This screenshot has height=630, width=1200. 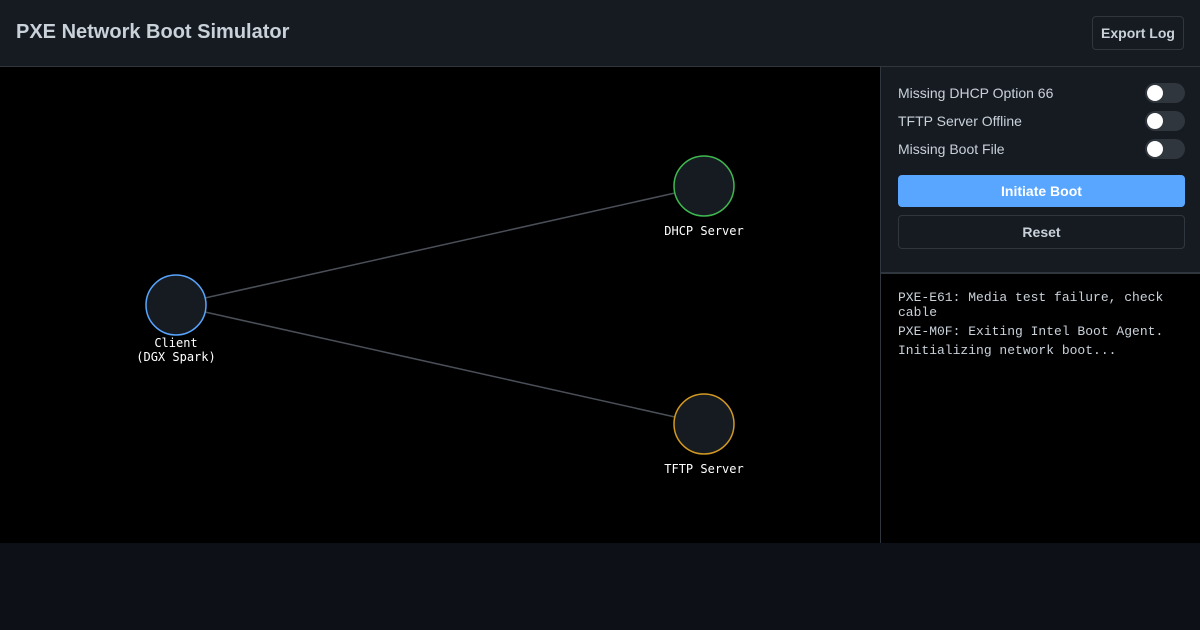 I want to click on tftp-server-offline-toggle, so click(x=1165, y=121).